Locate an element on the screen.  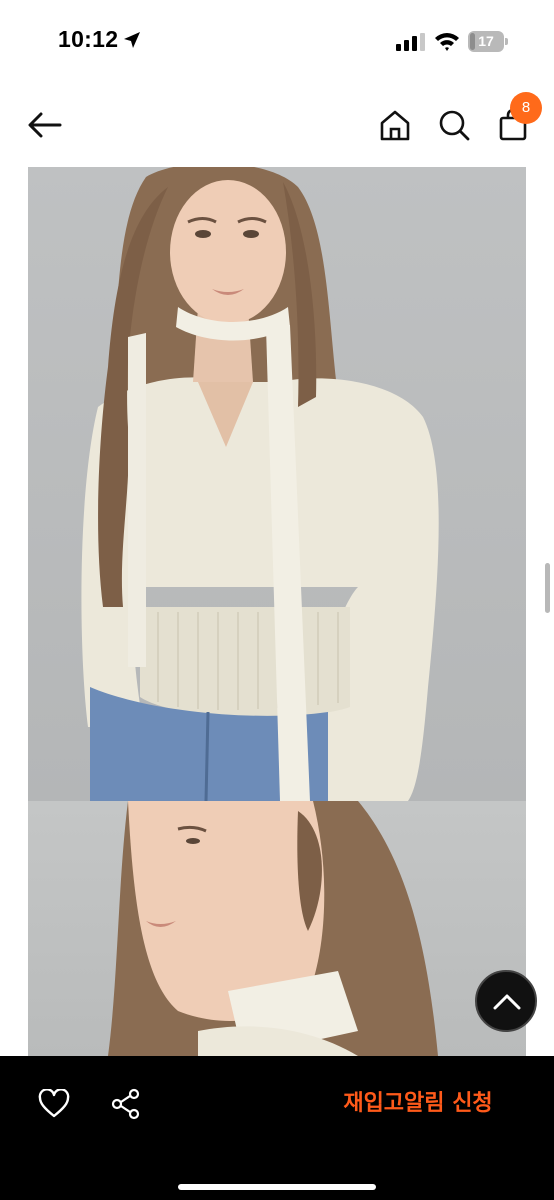
battery-icon: 17 is located at coordinates (488, 41).